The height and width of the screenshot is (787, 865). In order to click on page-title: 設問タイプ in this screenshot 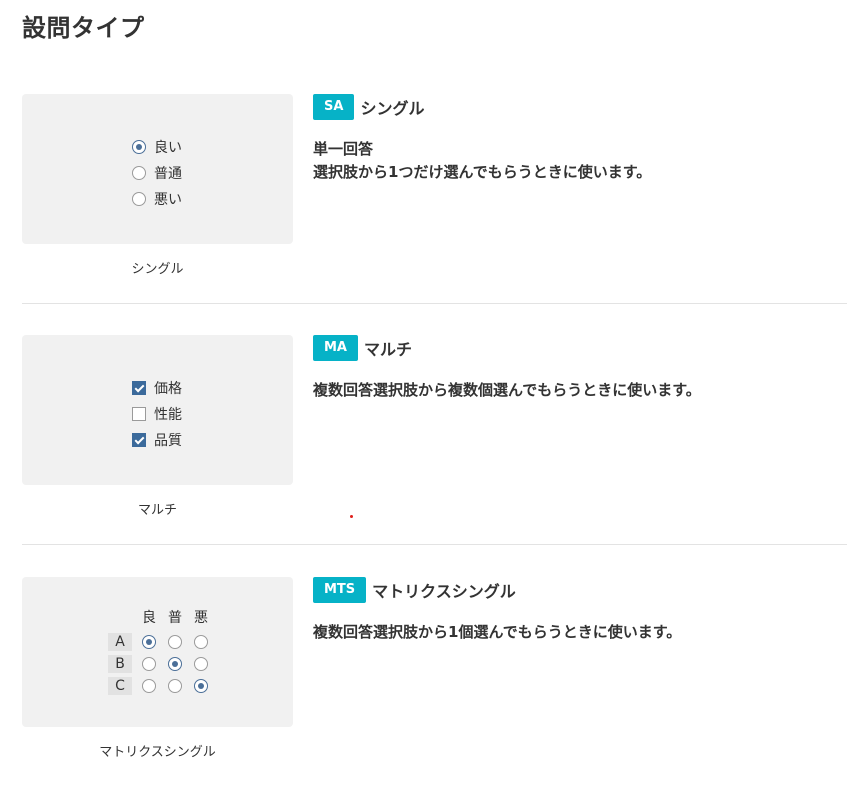, I will do `click(83, 28)`.